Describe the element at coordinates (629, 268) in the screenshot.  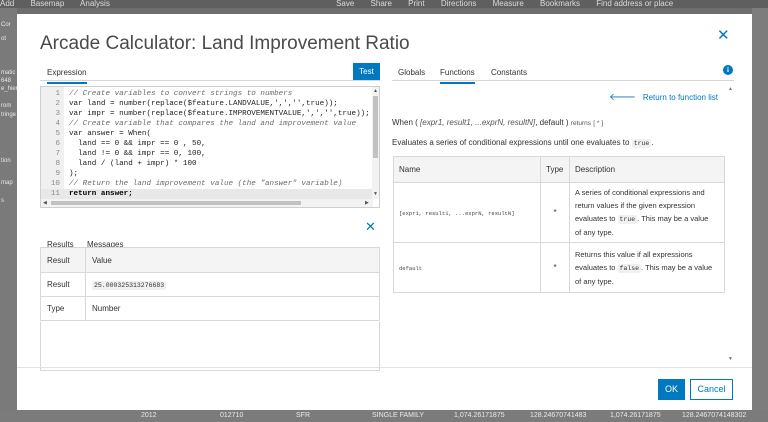
I see `desc-code: false` at that location.